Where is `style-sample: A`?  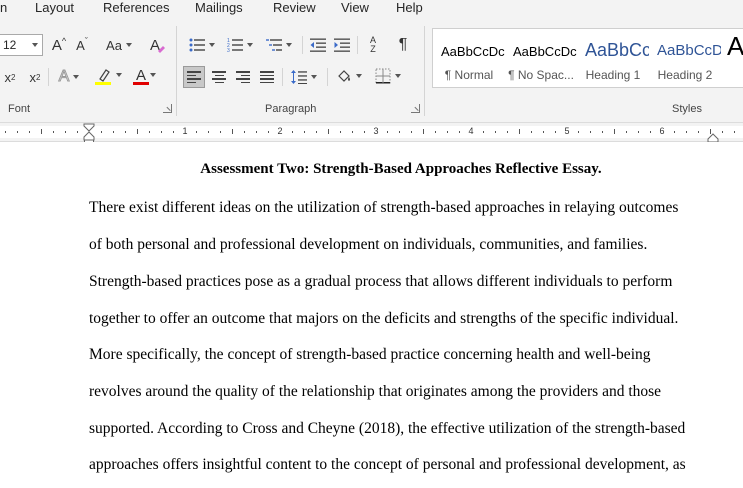 style-sample: A is located at coordinates (735, 46).